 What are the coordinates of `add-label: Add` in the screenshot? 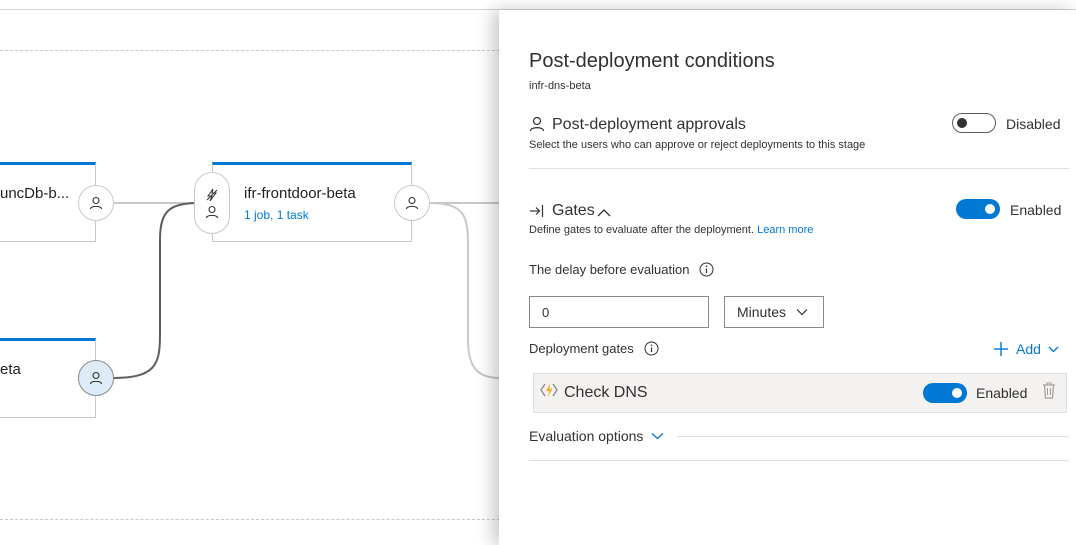 It's located at (1028, 349).